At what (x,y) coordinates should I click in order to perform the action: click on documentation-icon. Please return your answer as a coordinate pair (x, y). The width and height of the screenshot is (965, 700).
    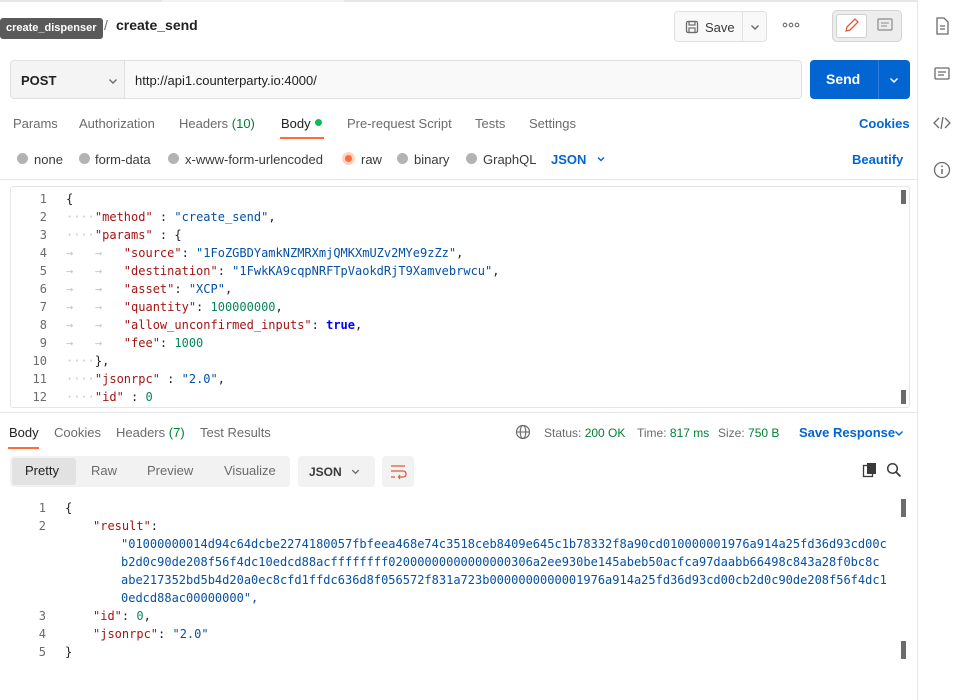
    Looking at the image, I should click on (942, 26).